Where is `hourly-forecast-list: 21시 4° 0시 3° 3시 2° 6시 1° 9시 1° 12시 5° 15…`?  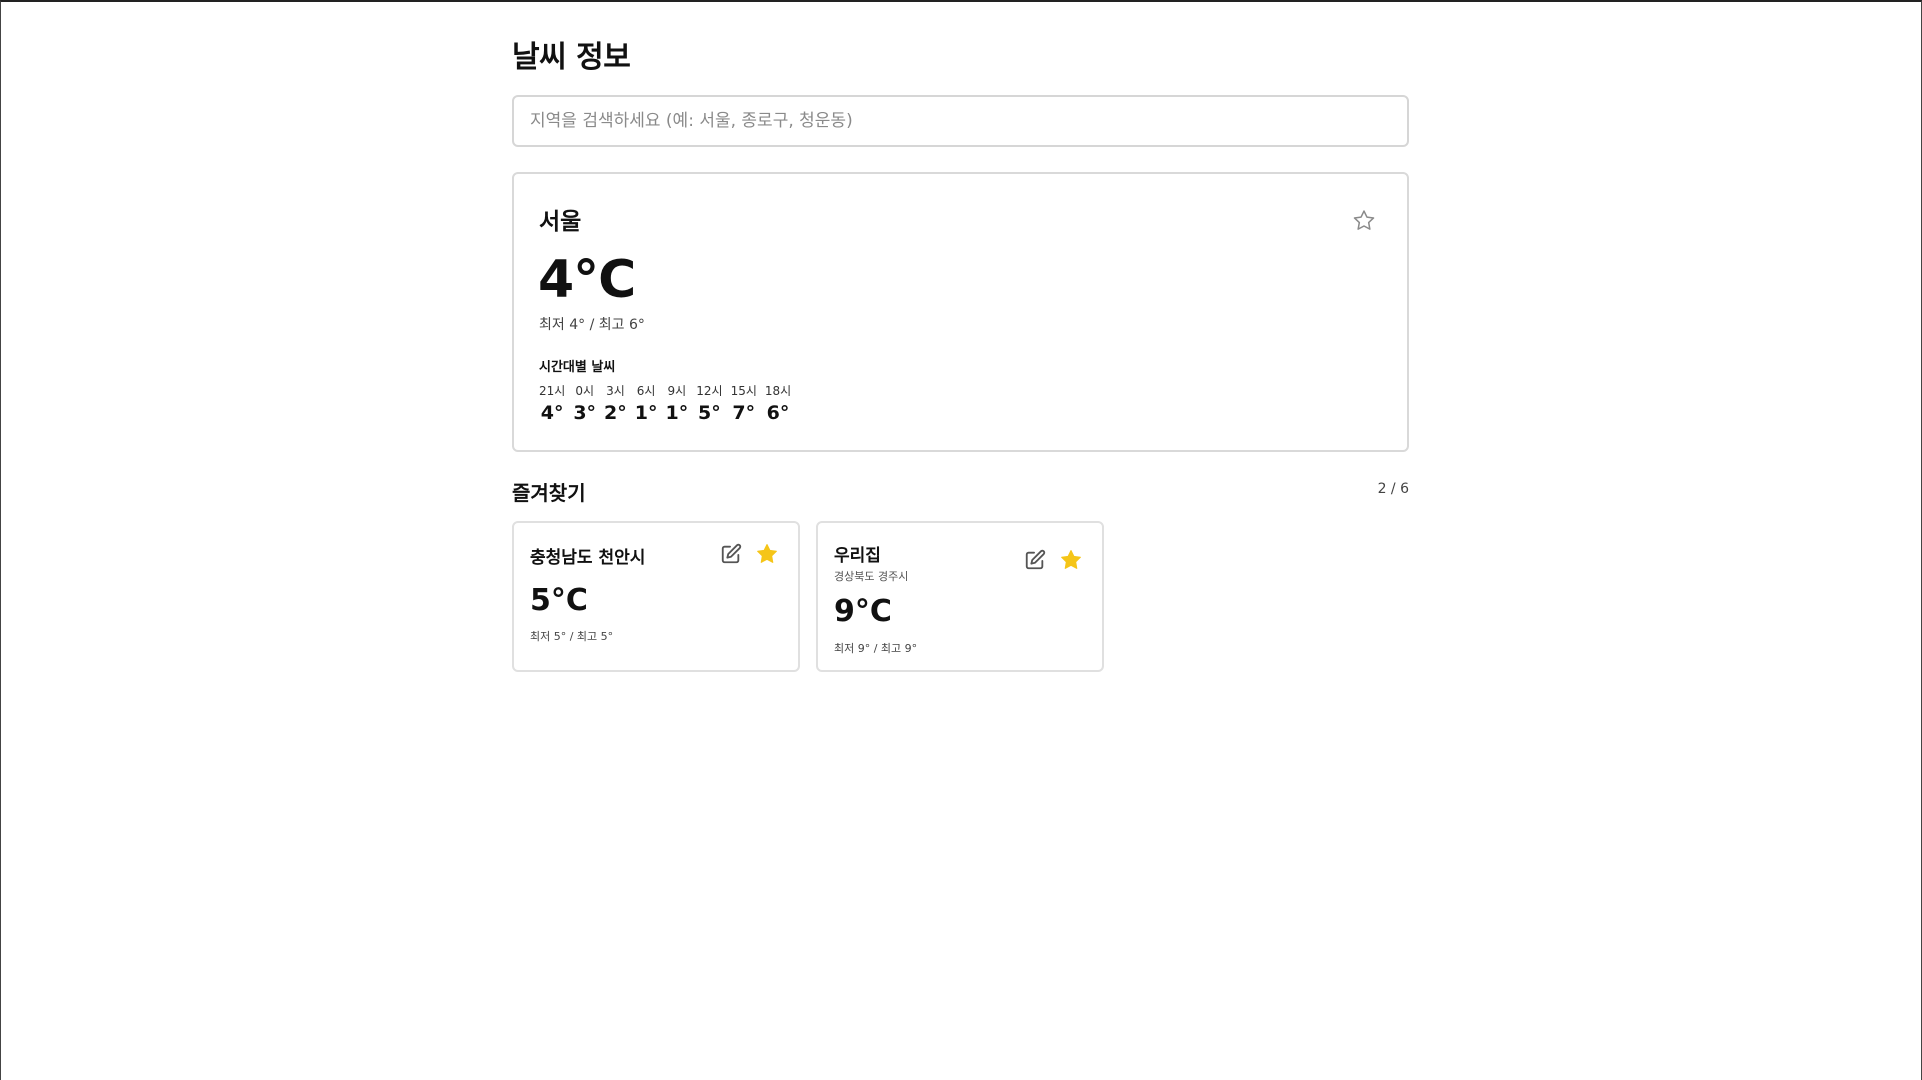 hourly-forecast-list: 21시 4° 0시 3° 3시 2° 6시 1° 9시 1° 12시 5° 15… is located at coordinates (669, 403).